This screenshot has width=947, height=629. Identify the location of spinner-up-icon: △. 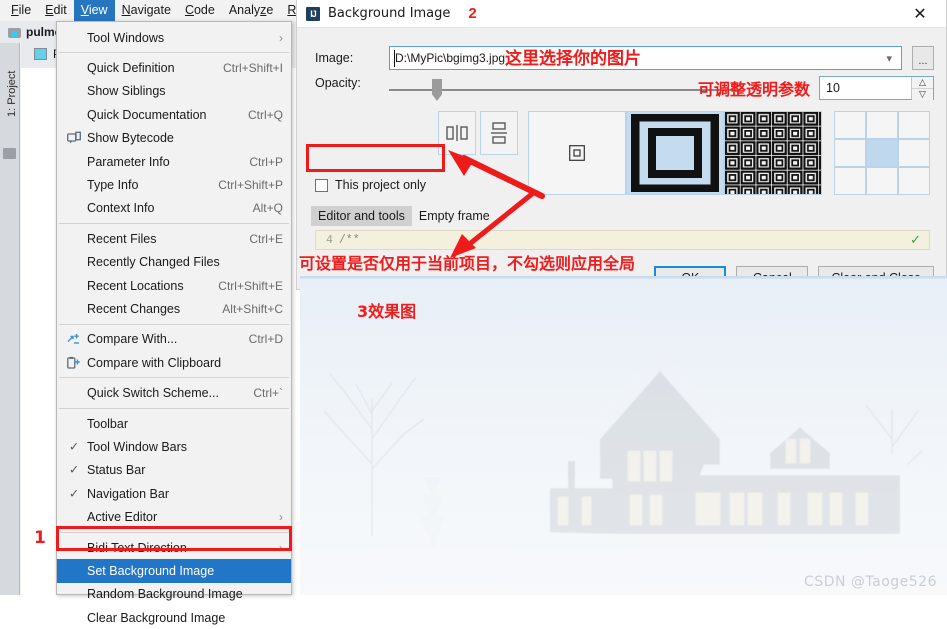
(922, 83).